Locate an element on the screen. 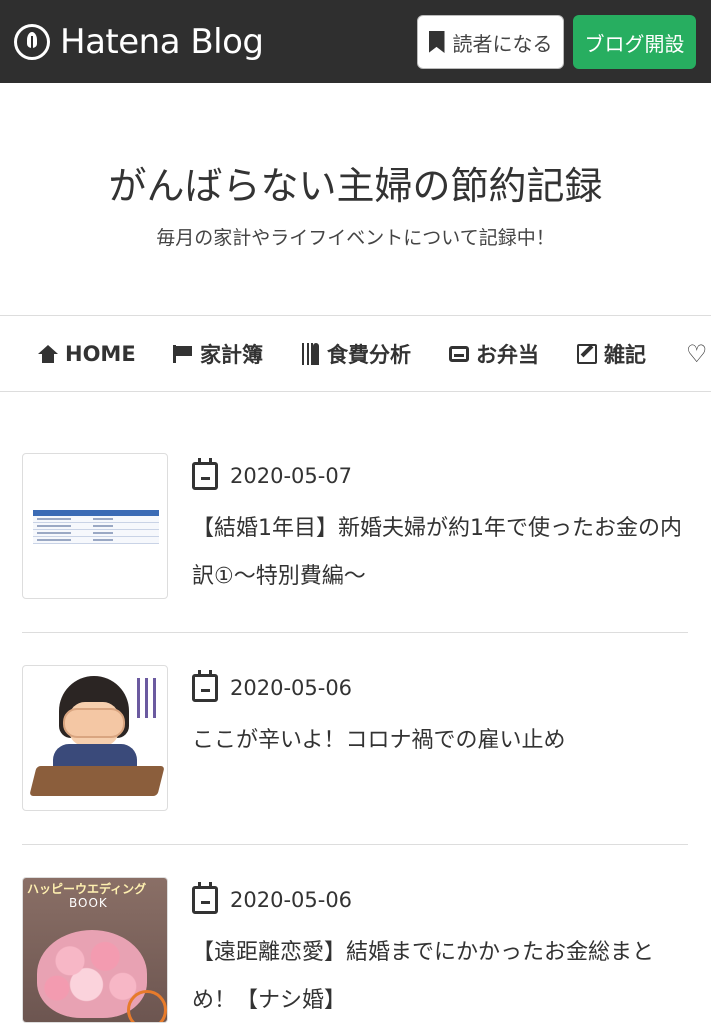  article-date: 2020-05-07 is located at coordinates (272, 475).